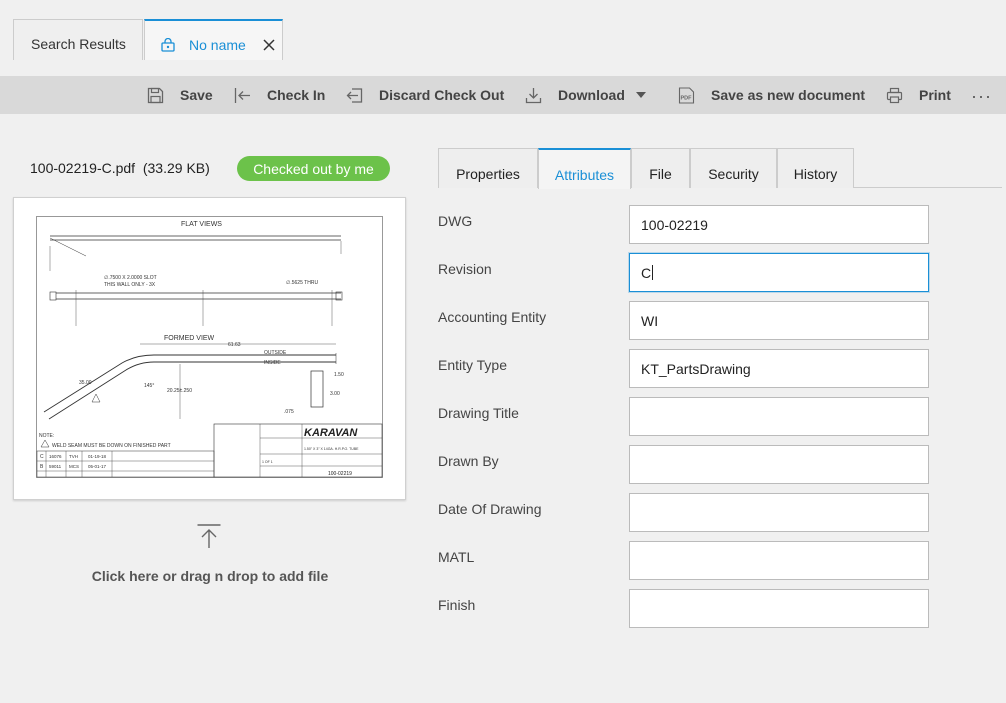 This screenshot has height=703, width=1006. What do you see at coordinates (779, 224) in the screenshot?
I see `dwg-field: 100-02219` at bounding box center [779, 224].